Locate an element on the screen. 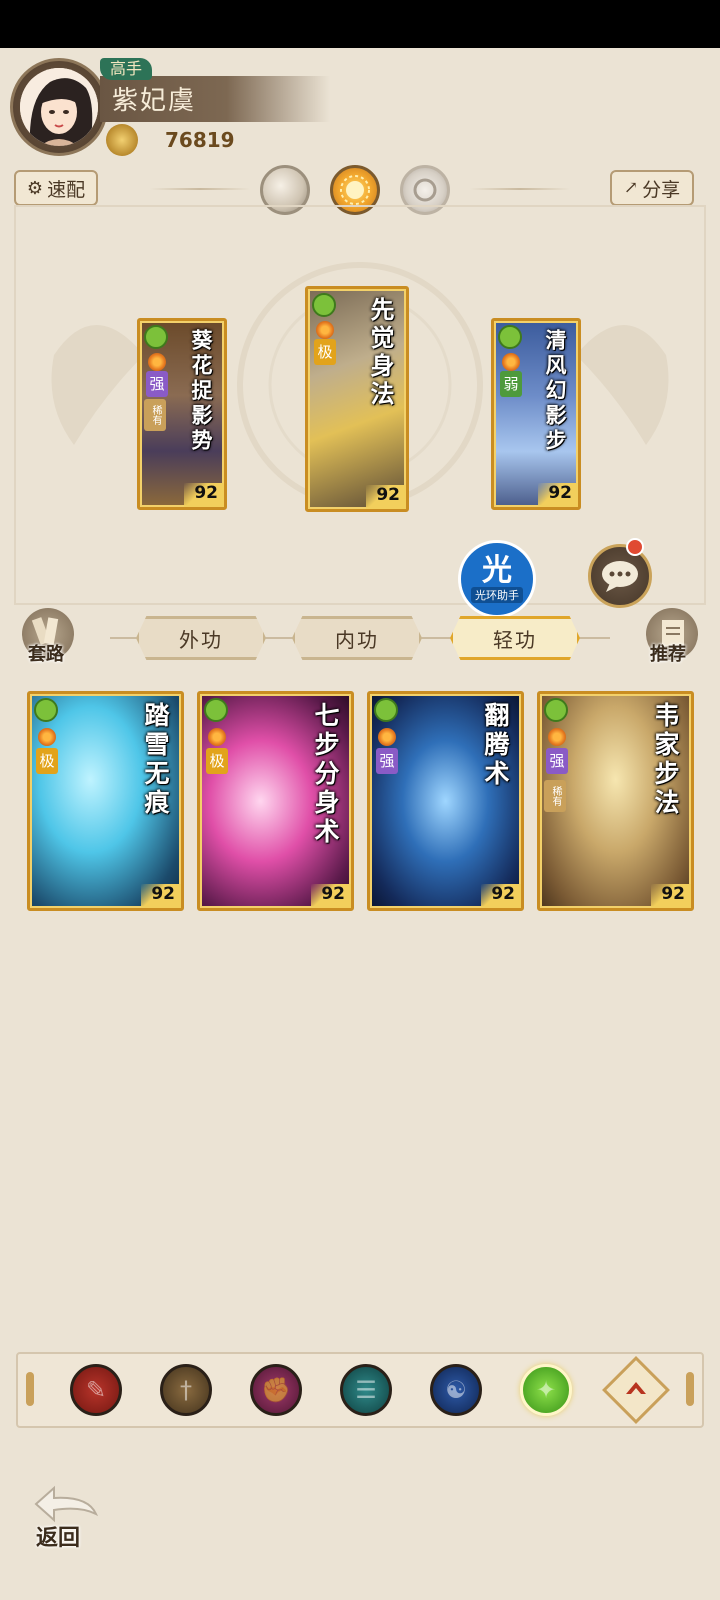  skill-card: 极 踏雪无痕 92 is located at coordinates (105, 801).